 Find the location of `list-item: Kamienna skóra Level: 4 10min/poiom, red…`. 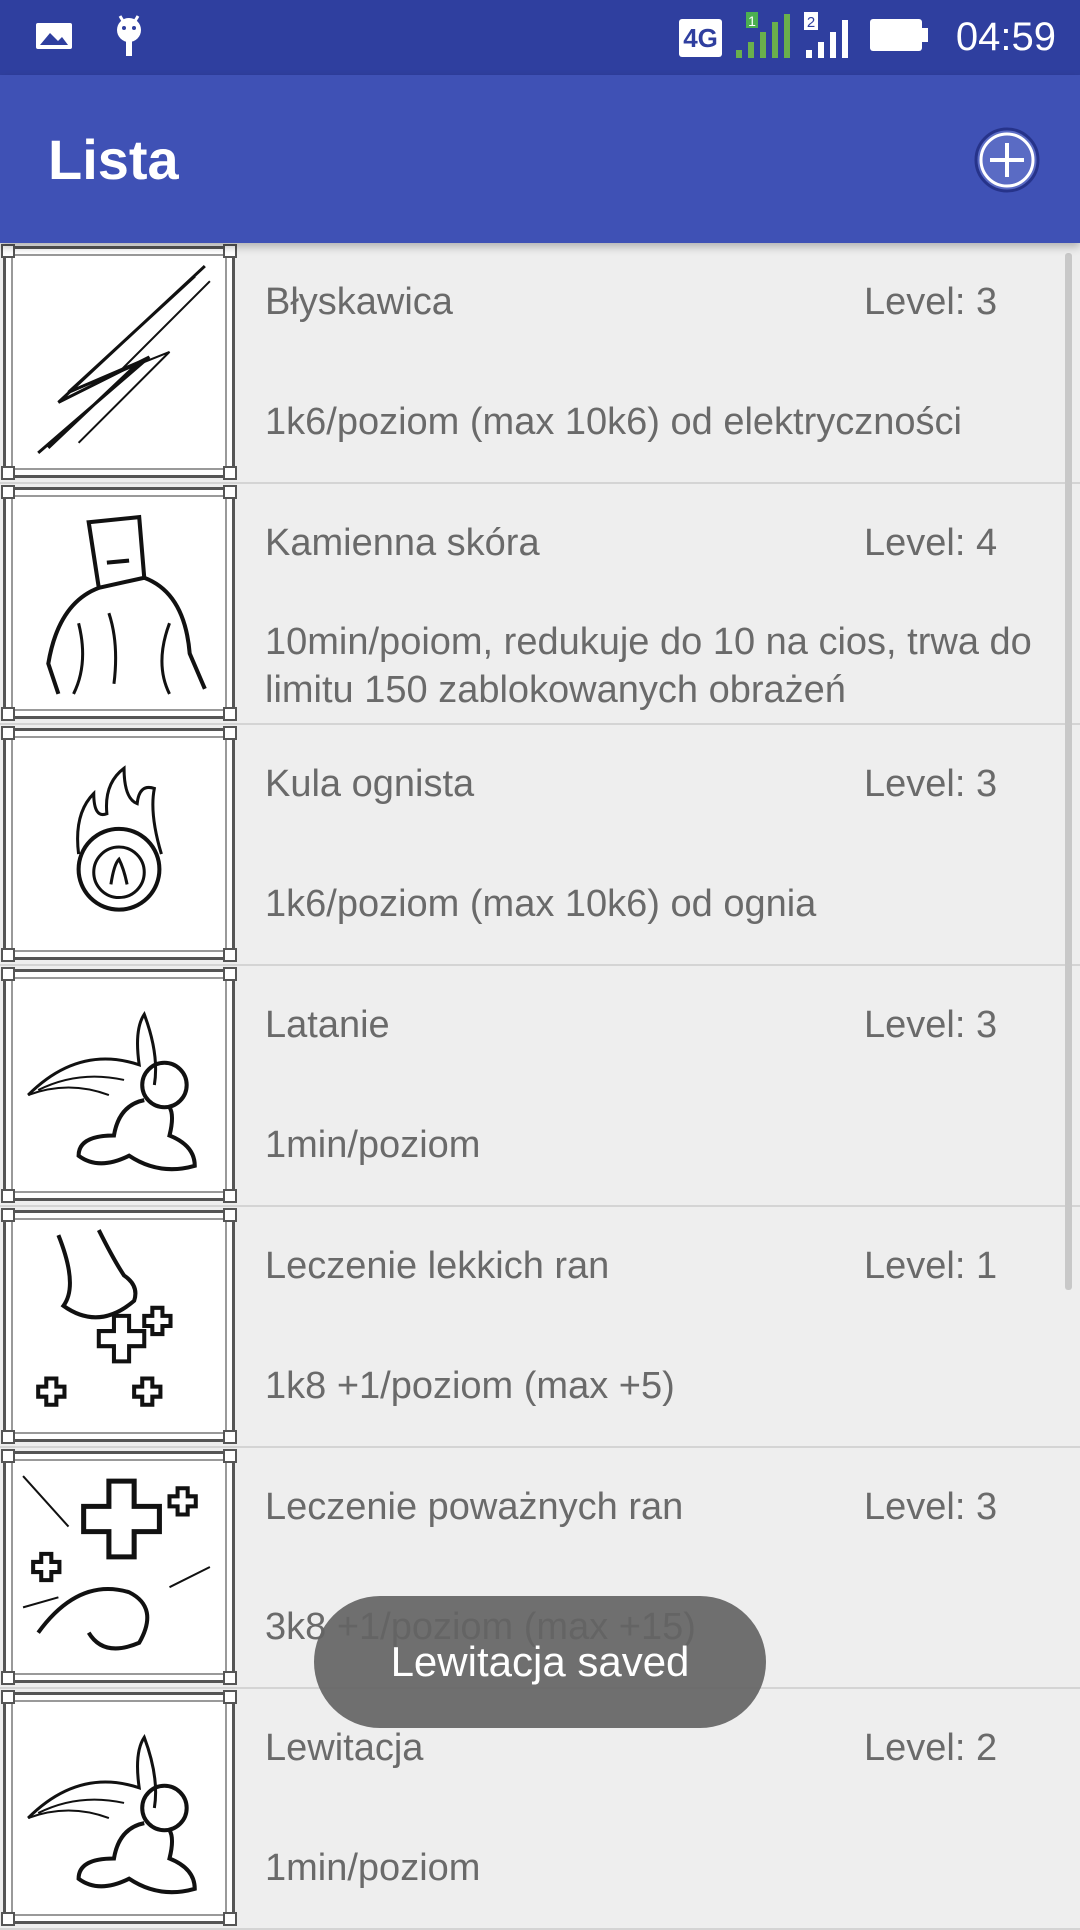

list-item: Kamienna skóra Level: 4 10min/poiom, red… is located at coordinates (540, 604).